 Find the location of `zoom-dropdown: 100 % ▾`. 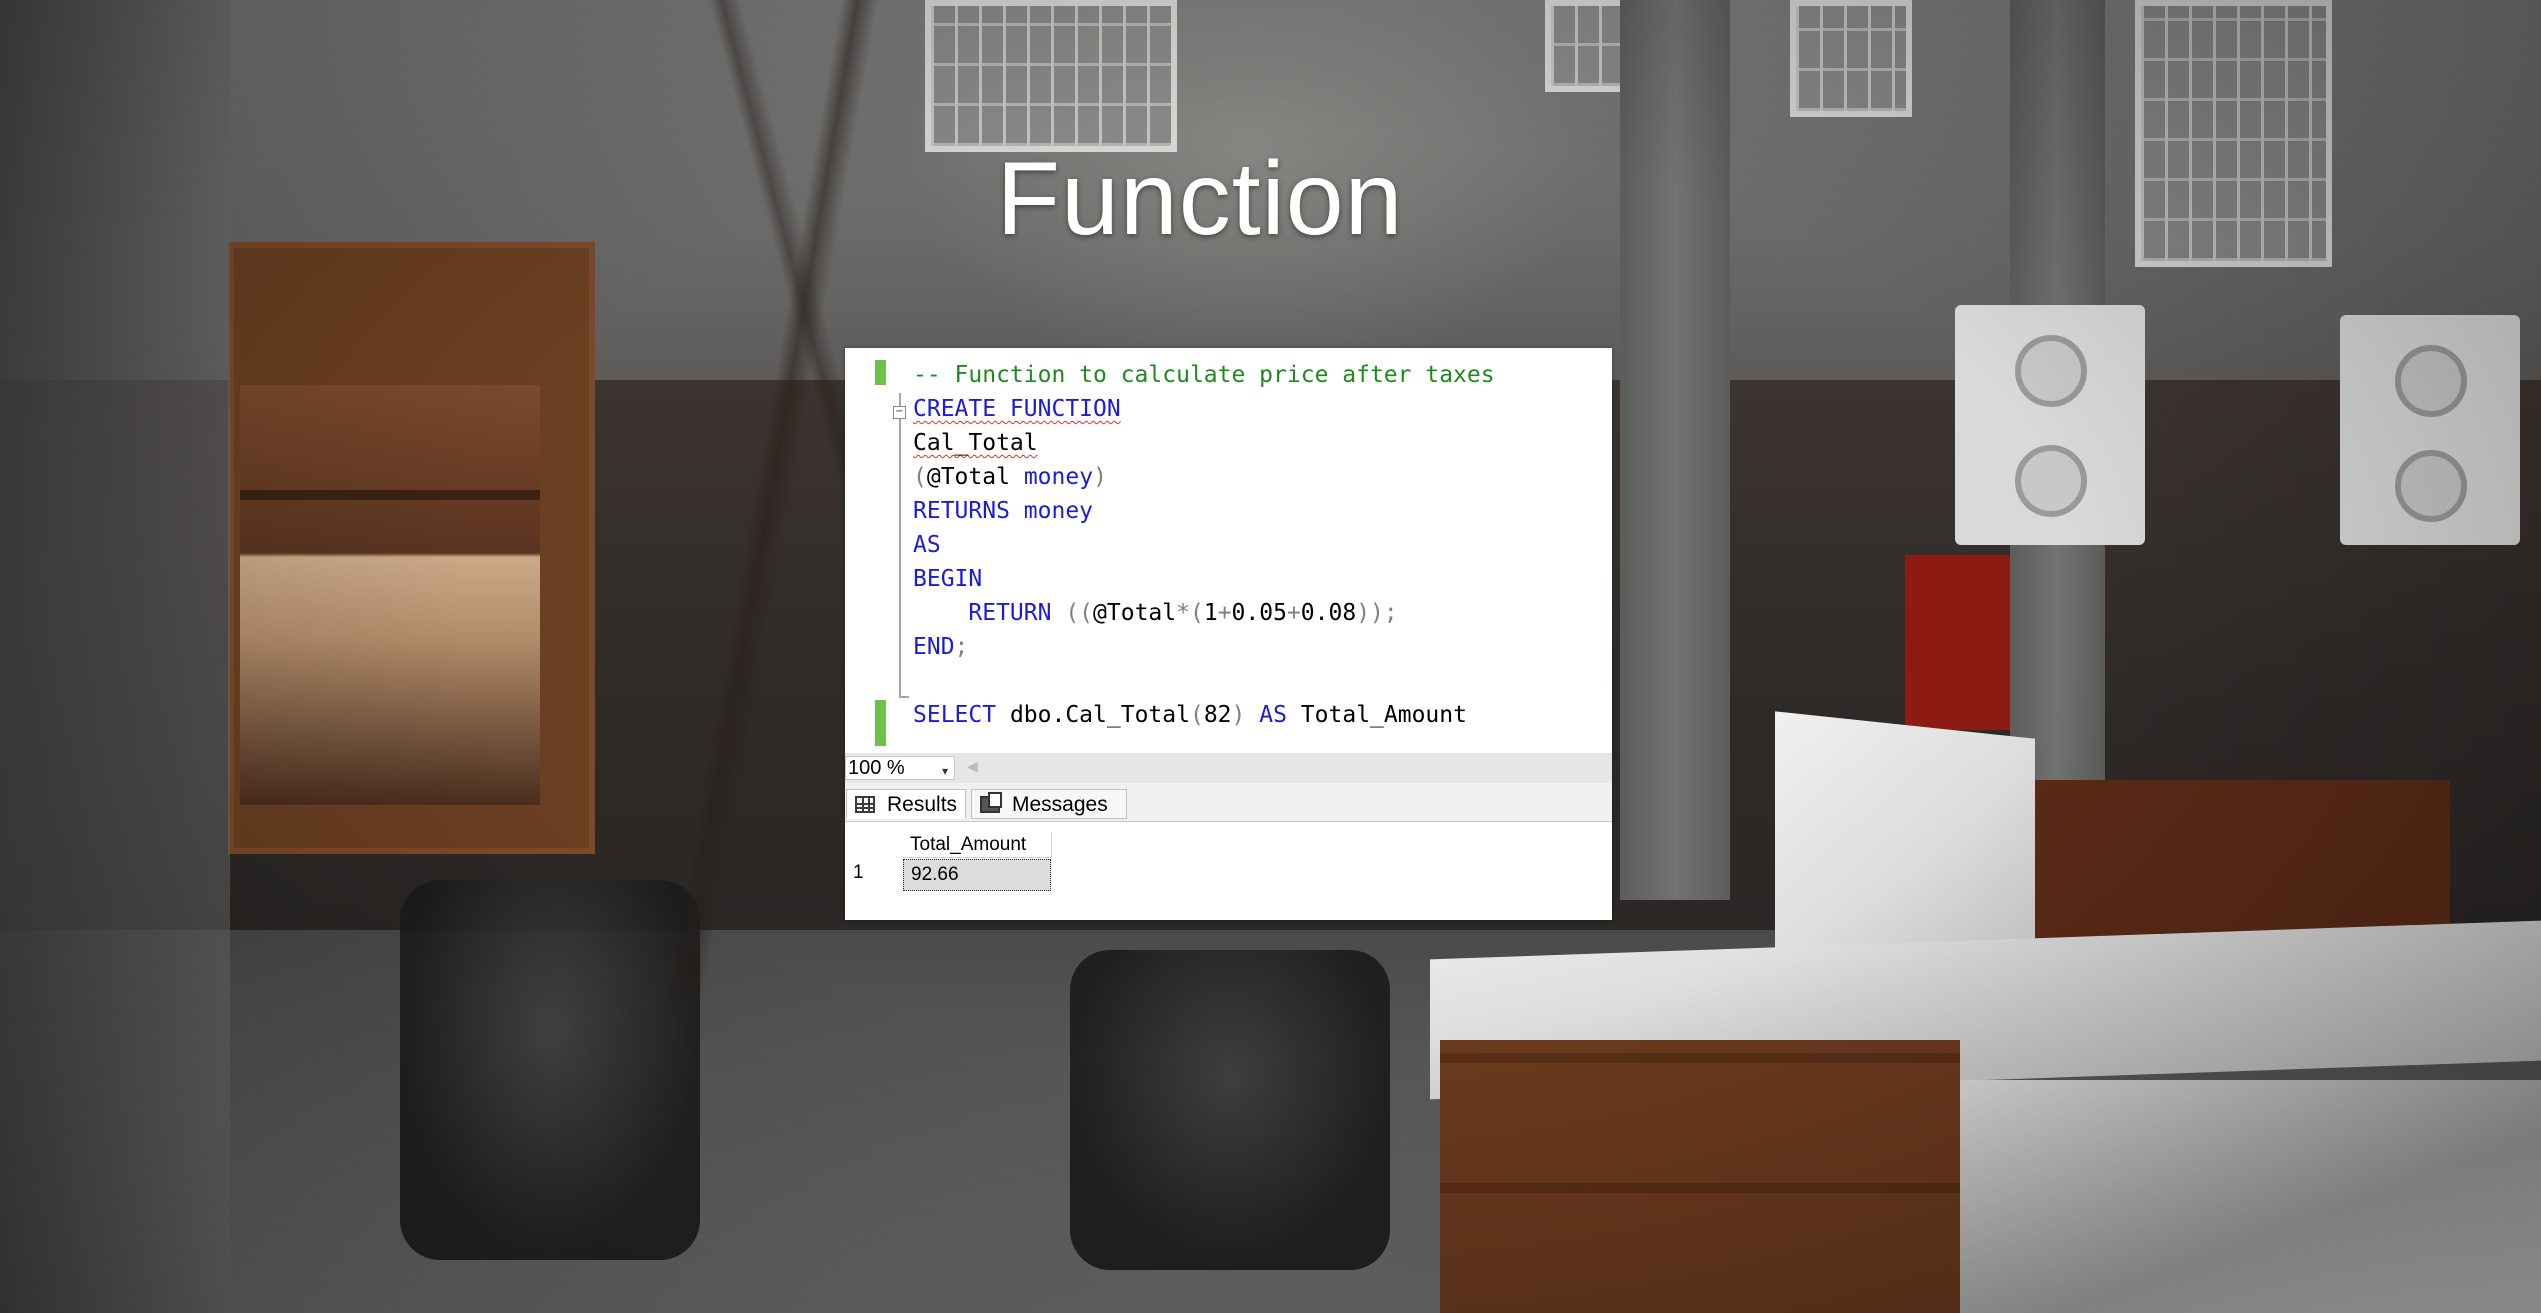

zoom-dropdown: 100 % ▾ is located at coordinates (900, 768).